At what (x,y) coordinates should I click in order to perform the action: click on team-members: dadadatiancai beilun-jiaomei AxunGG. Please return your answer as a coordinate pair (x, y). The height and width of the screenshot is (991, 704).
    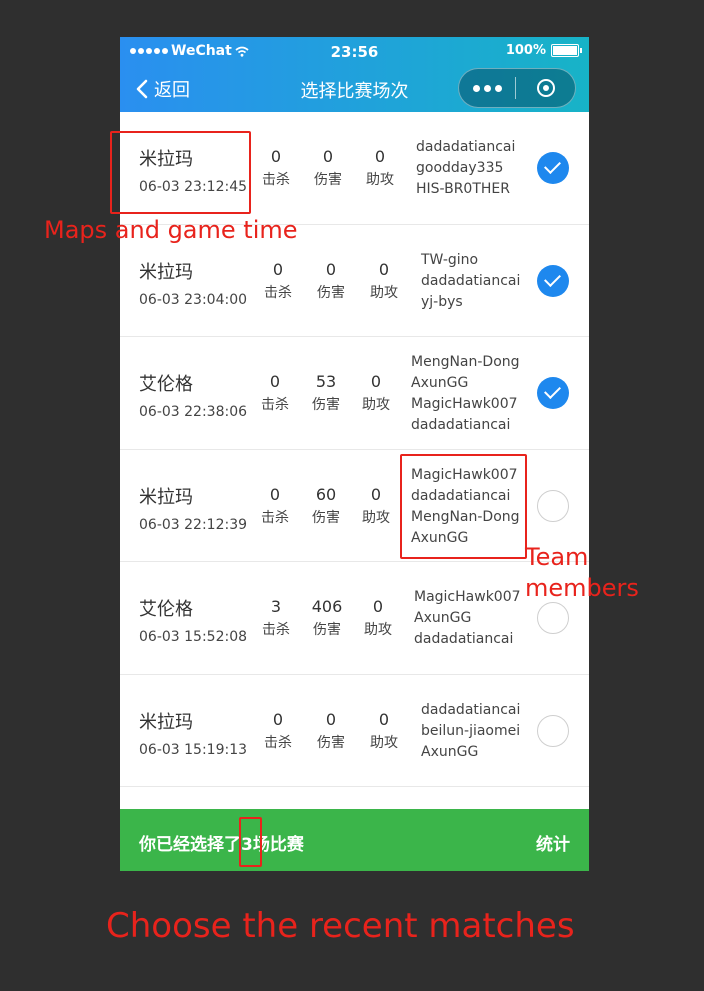
    Looking at the image, I should click on (470, 731).